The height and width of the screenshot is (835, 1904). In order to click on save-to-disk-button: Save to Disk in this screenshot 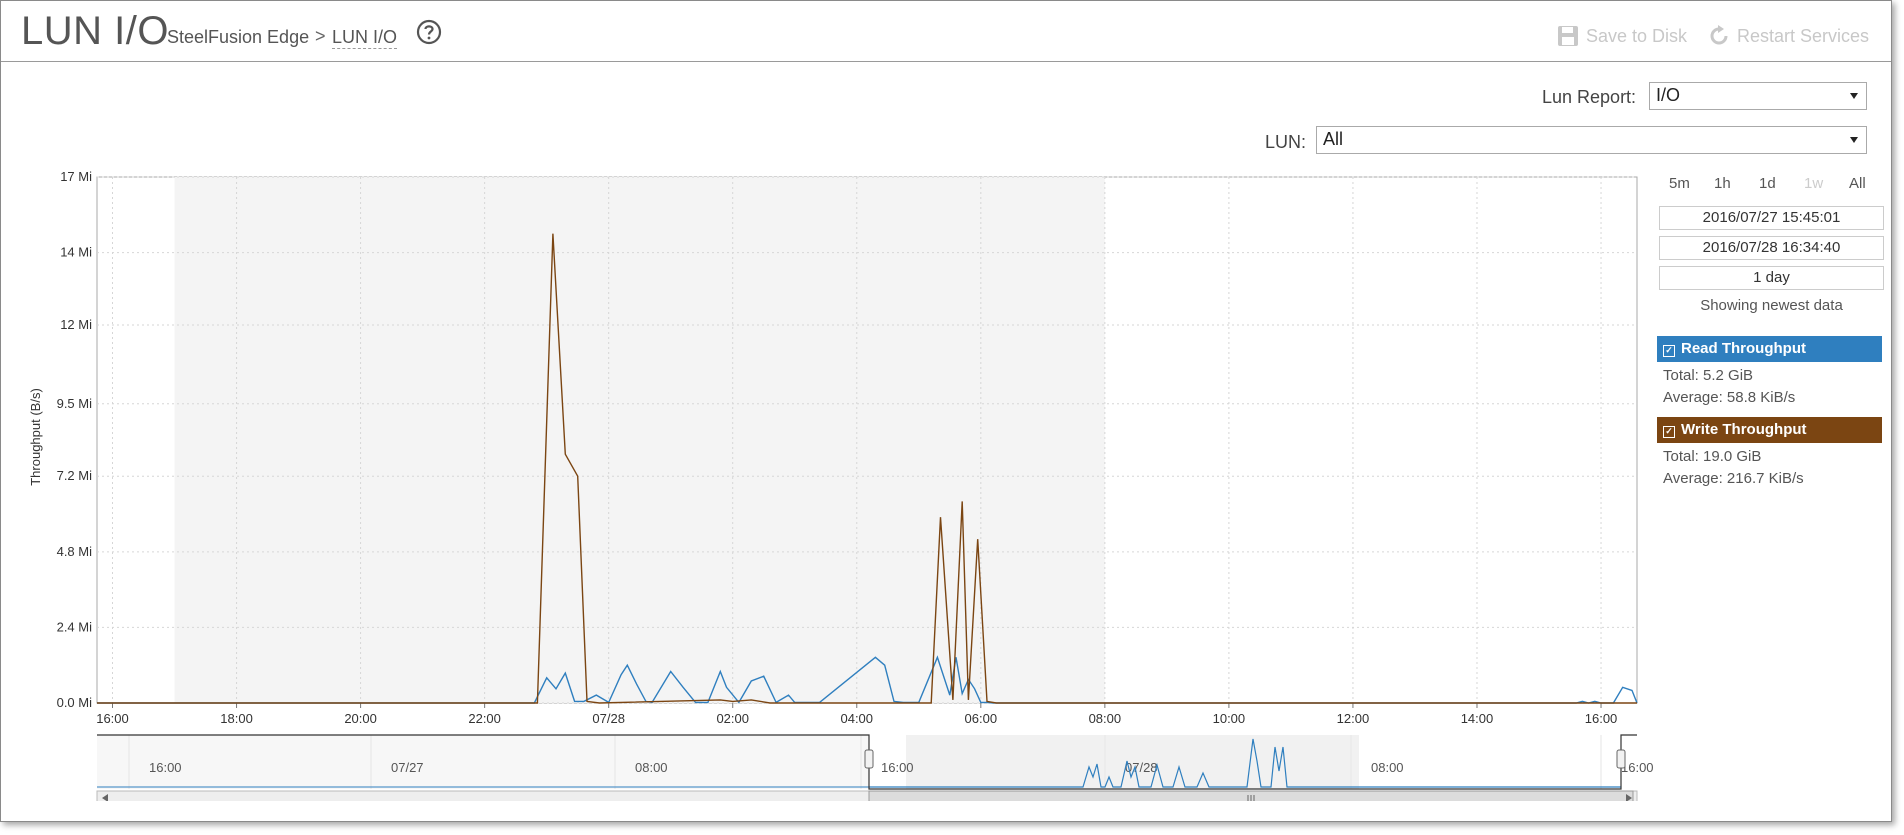, I will do `click(1621, 36)`.